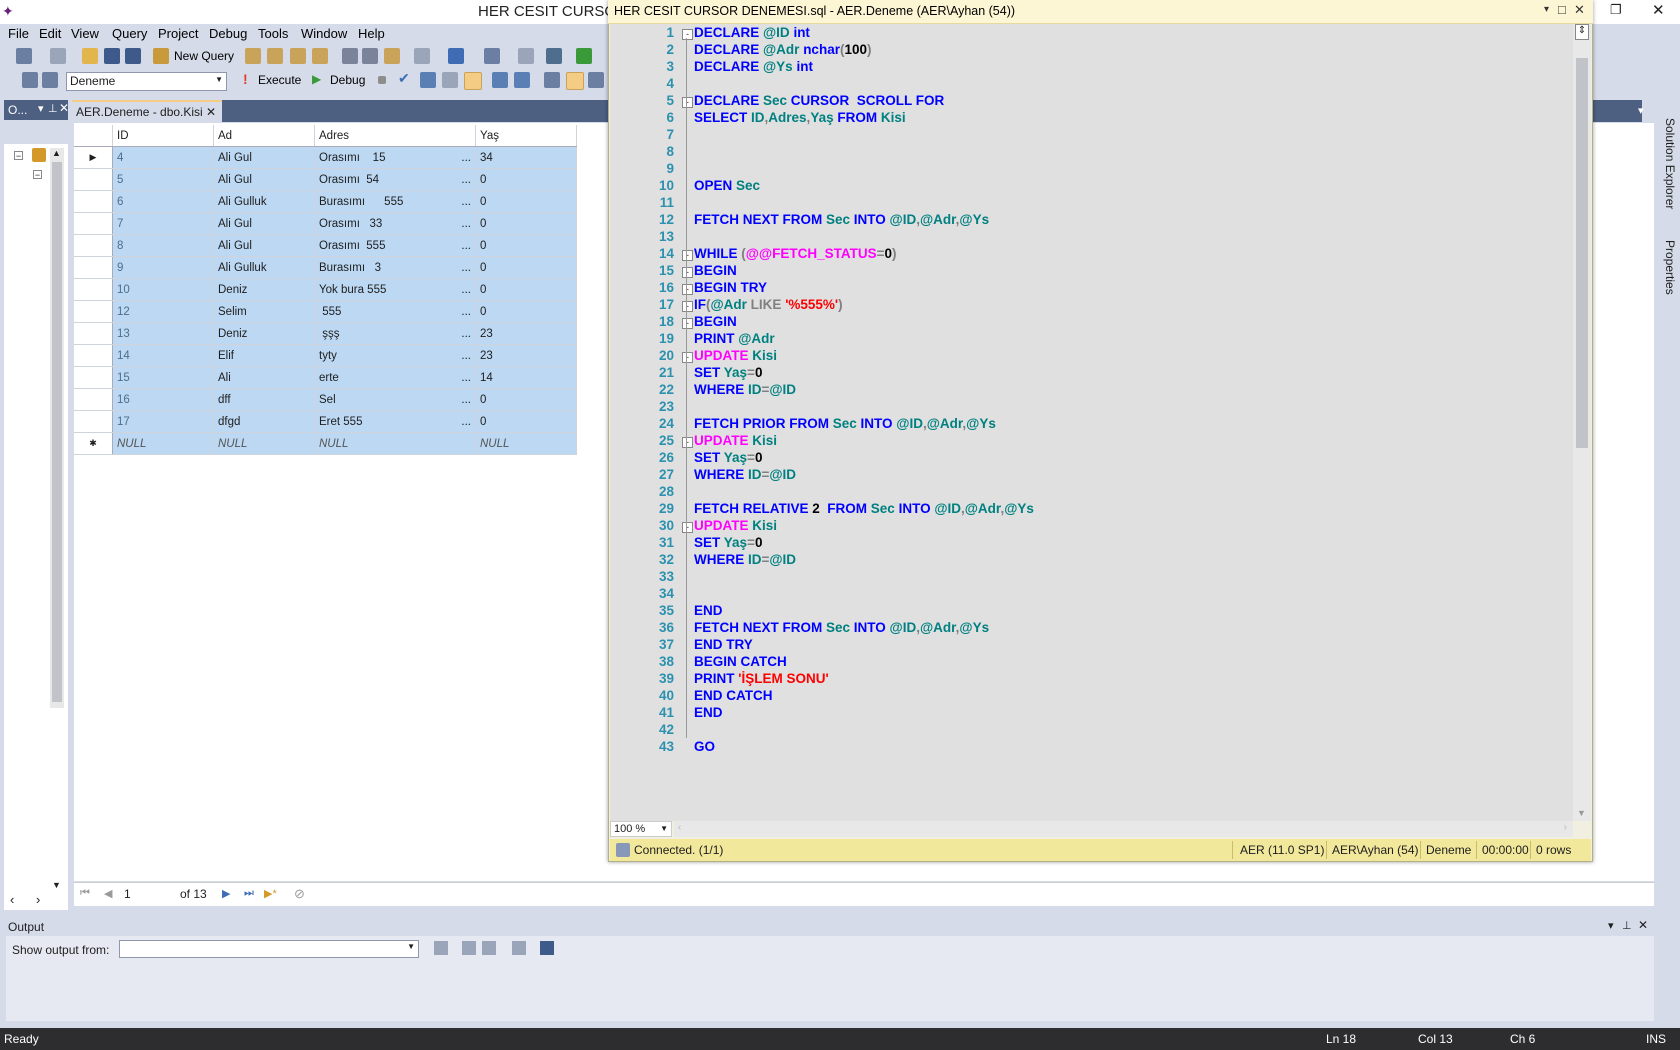 The width and height of the screenshot is (1680, 1050). I want to click on cell-id: 14, so click(163, 355).